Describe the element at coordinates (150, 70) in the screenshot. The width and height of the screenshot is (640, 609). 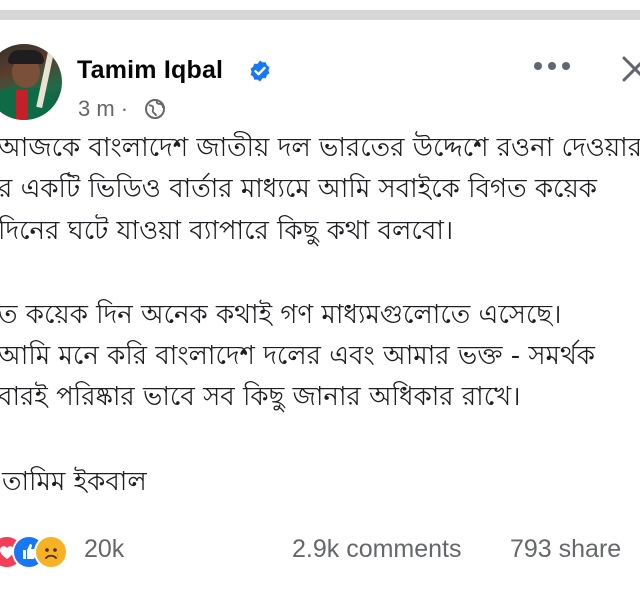
I see `author-name: Tamim Iqbal` at that location.